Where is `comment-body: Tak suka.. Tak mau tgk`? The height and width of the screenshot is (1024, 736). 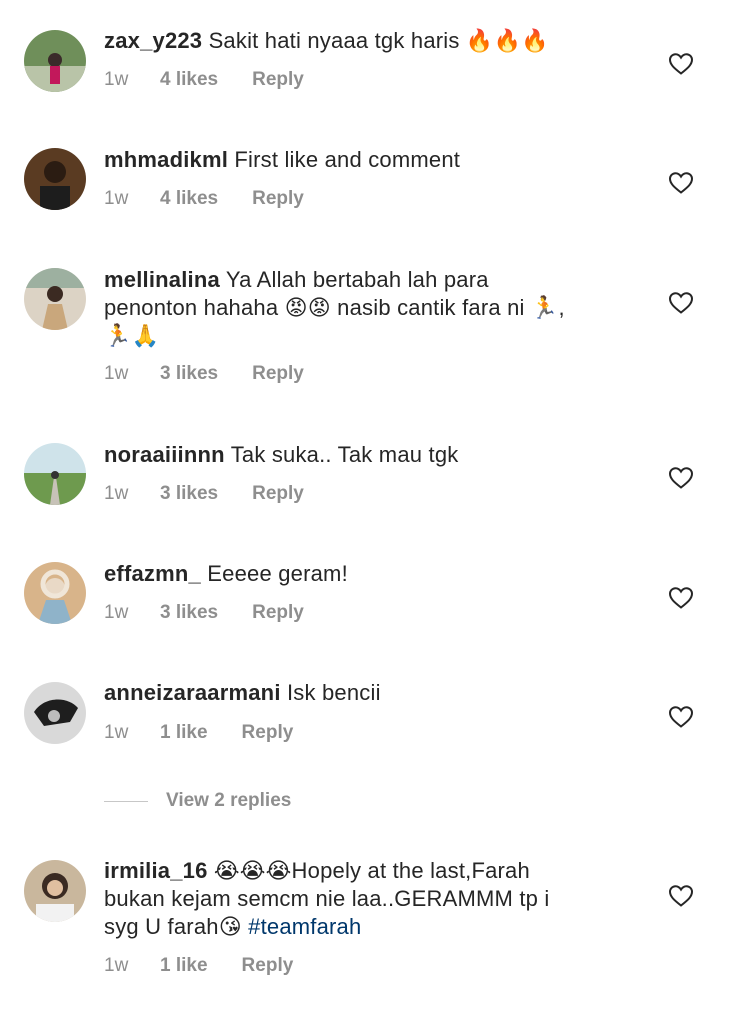 comment-body: Tak suka.. Tak mau tgk is located at coordinates (344, 454).